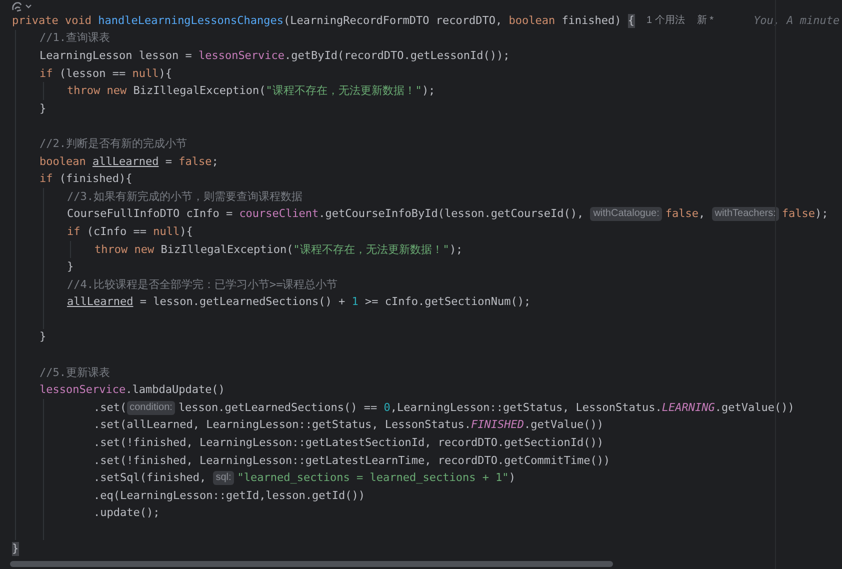  I want to click on method-name: handleLearningLessonsChanges, so click(191, 21).